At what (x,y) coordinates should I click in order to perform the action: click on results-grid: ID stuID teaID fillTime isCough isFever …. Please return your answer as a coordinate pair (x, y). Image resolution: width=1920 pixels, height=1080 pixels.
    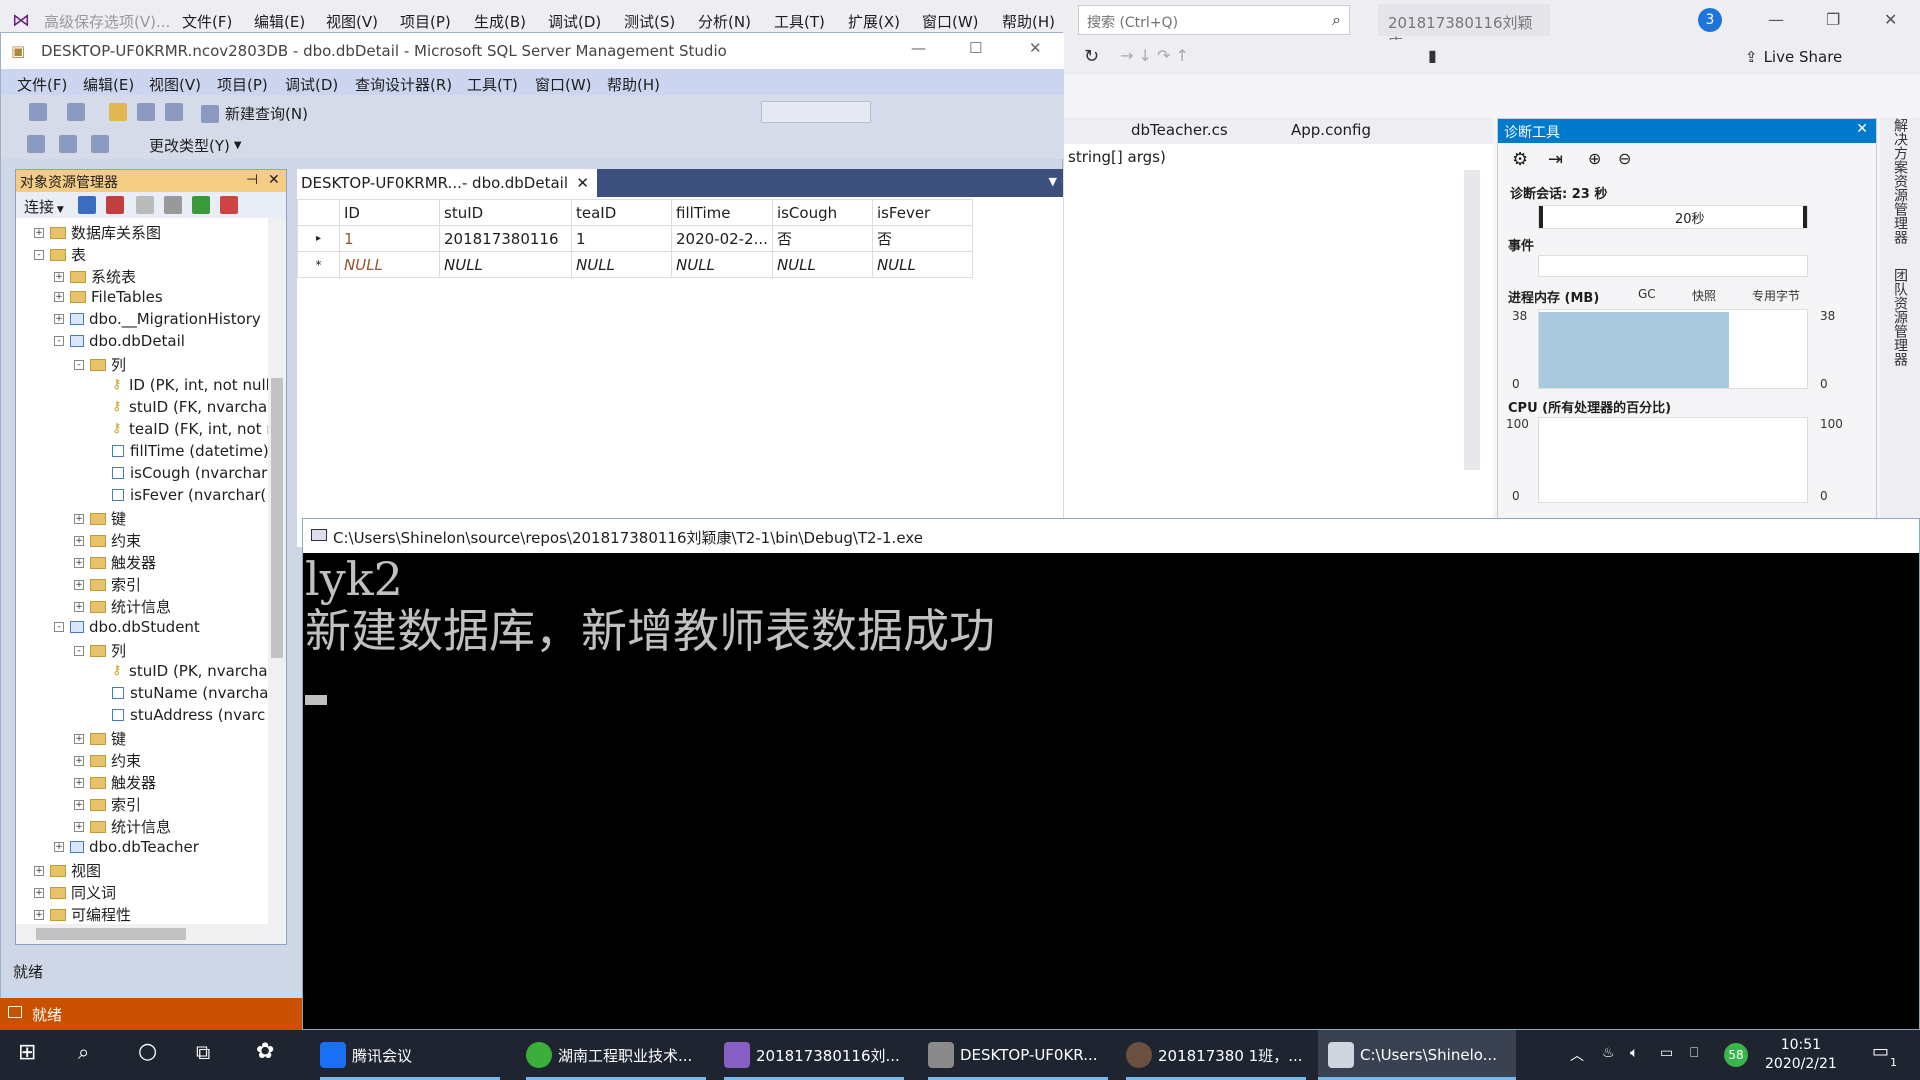
    Looking at the image, I should click on (680, 372).